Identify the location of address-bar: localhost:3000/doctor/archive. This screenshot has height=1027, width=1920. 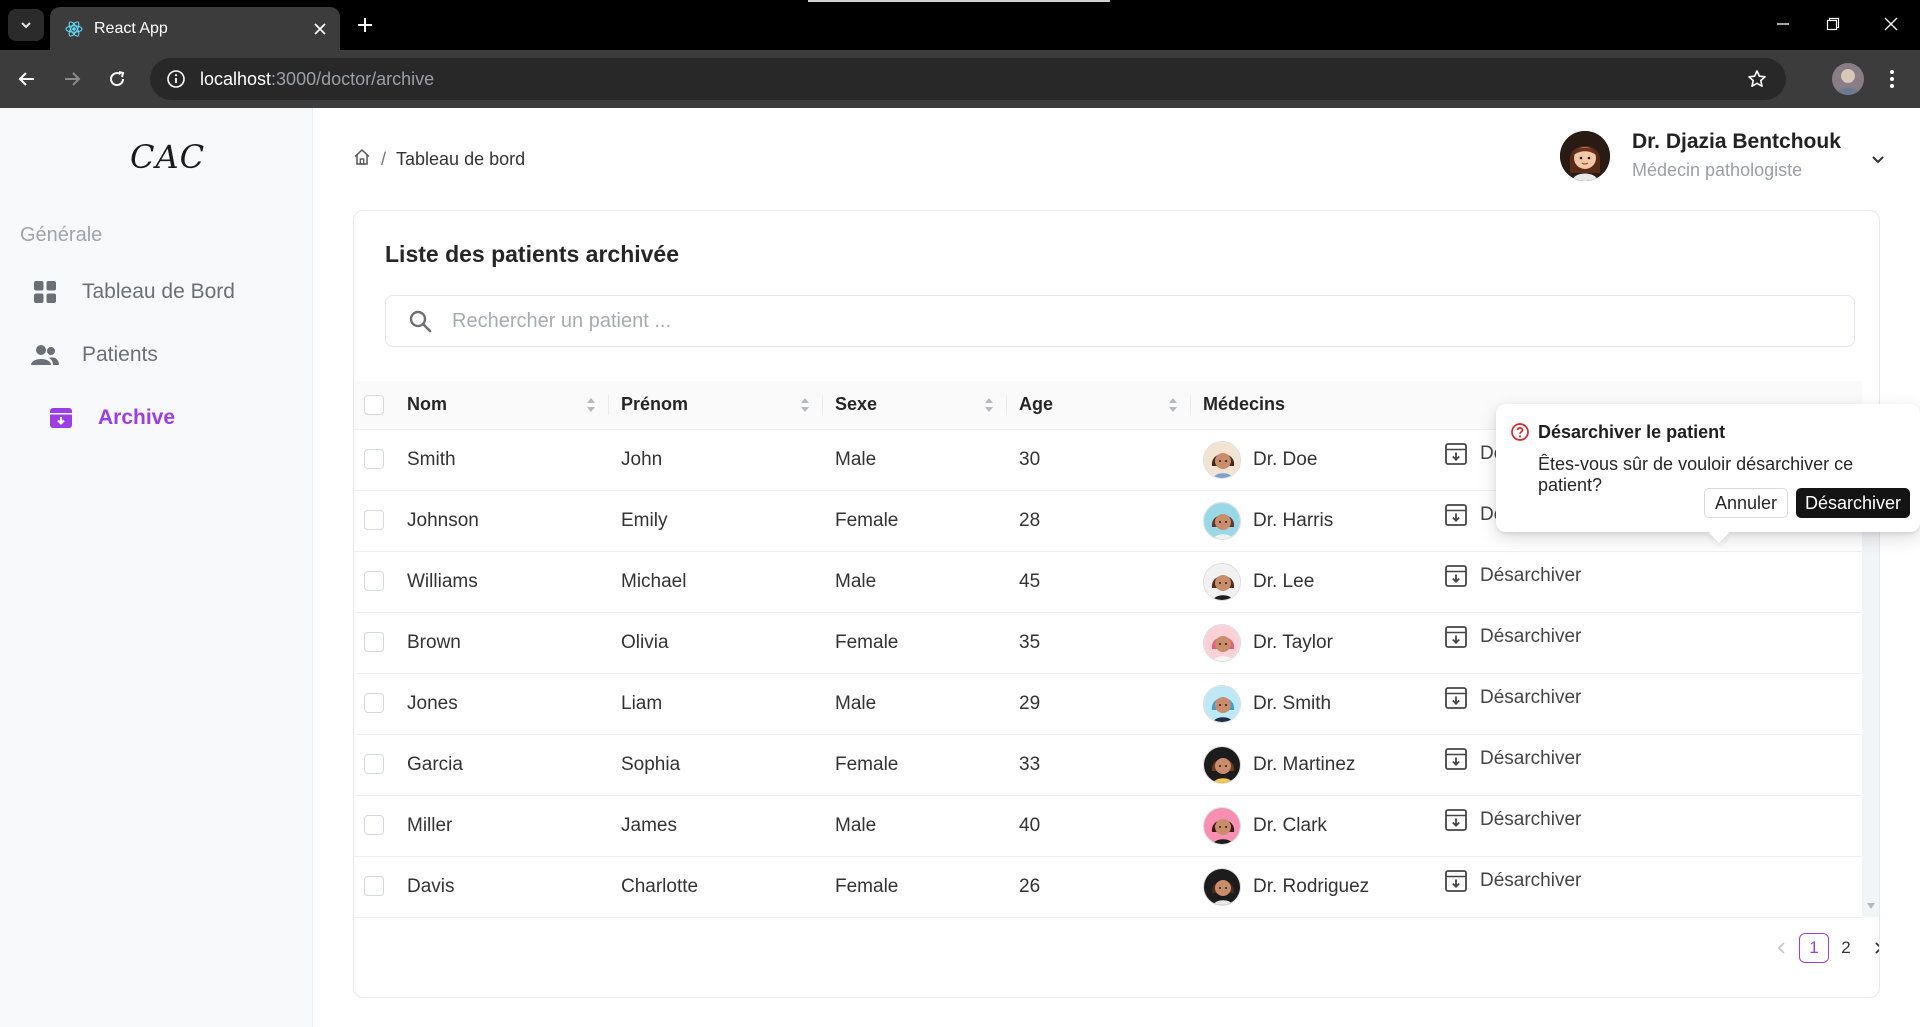
(968, 79).